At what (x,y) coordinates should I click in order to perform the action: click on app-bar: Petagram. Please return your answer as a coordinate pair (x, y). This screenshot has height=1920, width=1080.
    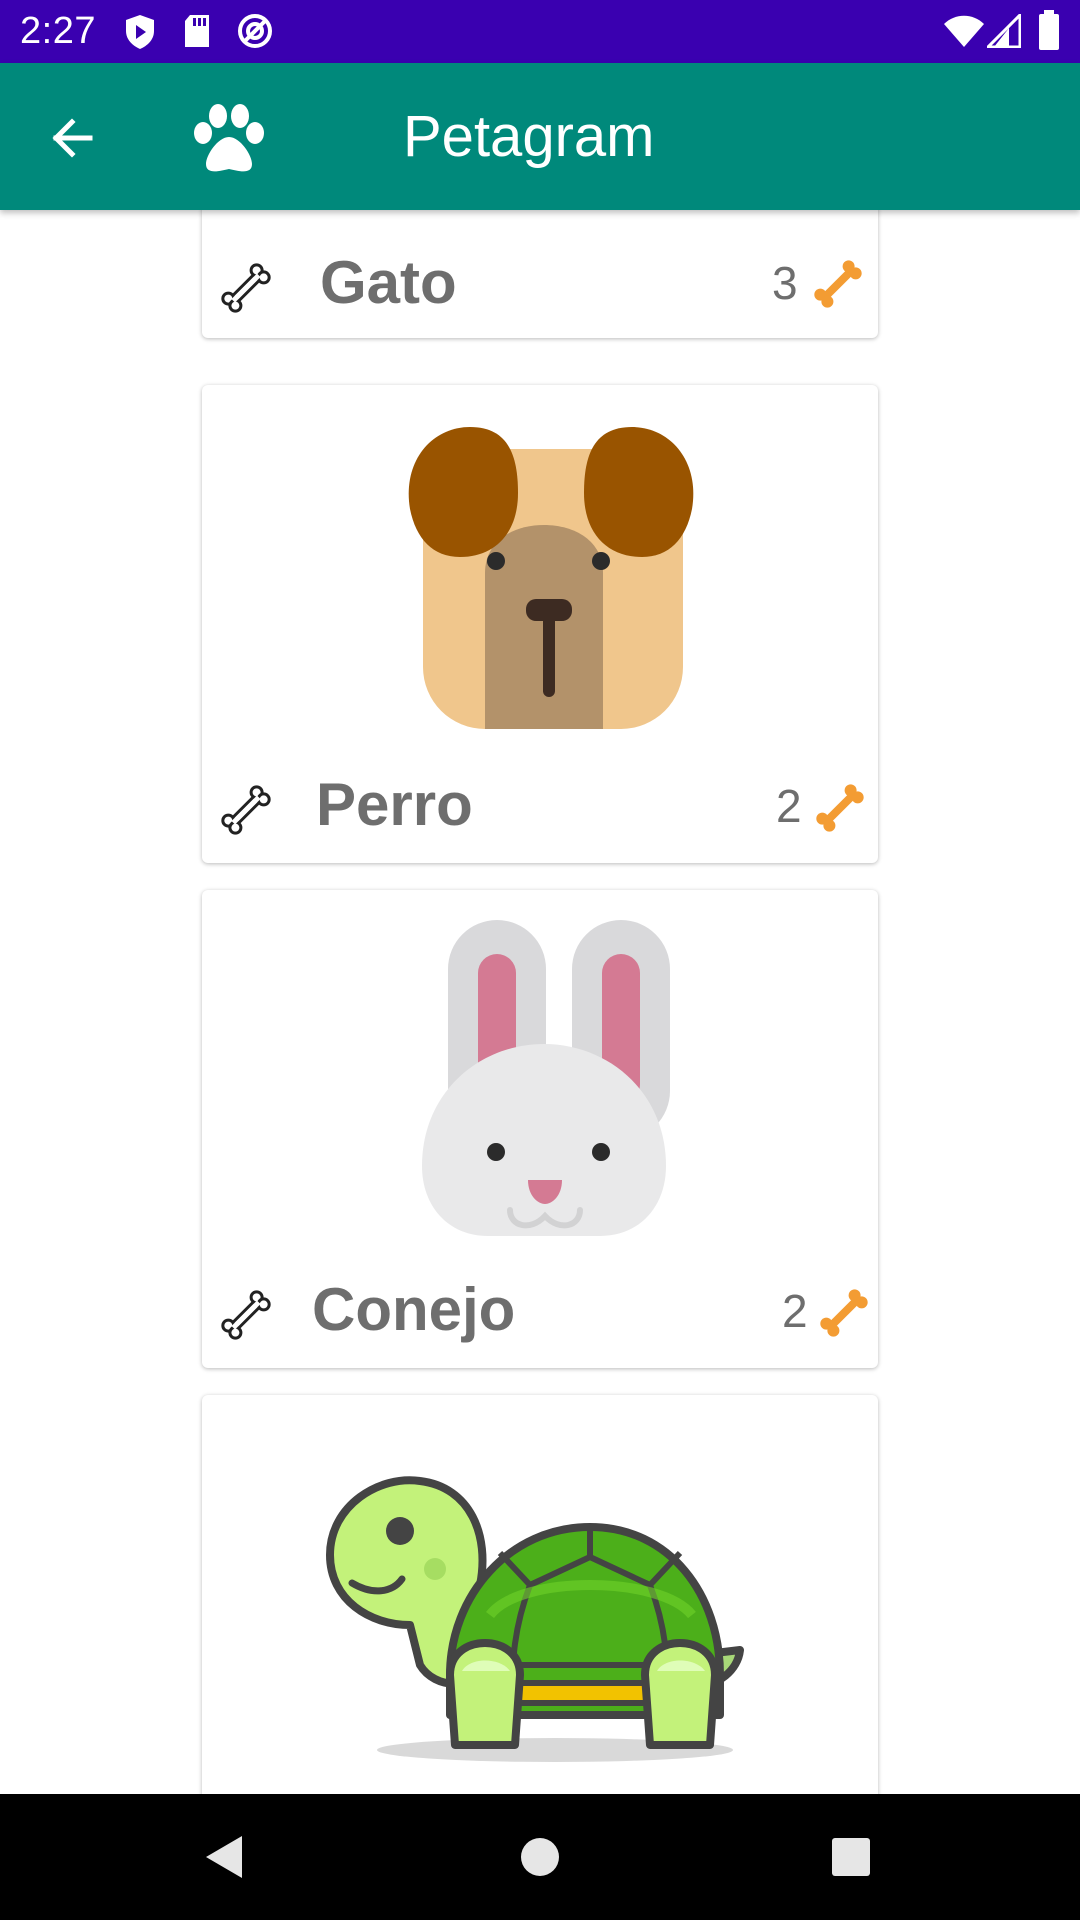
    Looking at the image, I should click on (540, 136).